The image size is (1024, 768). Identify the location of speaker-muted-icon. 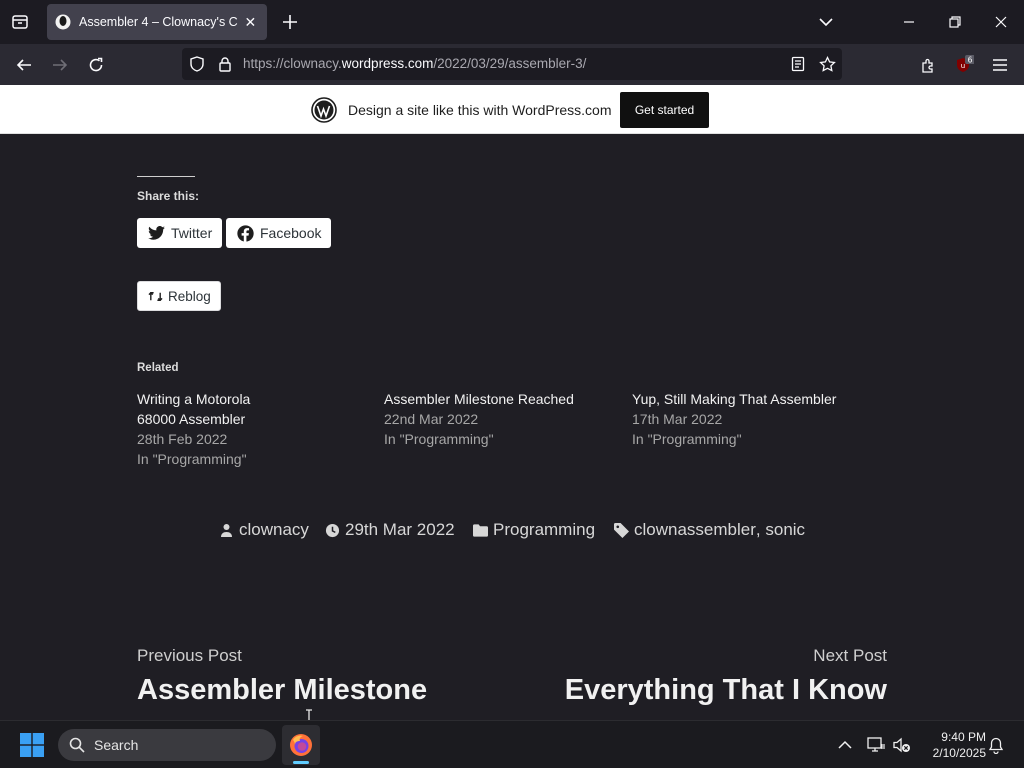
(901, 745).